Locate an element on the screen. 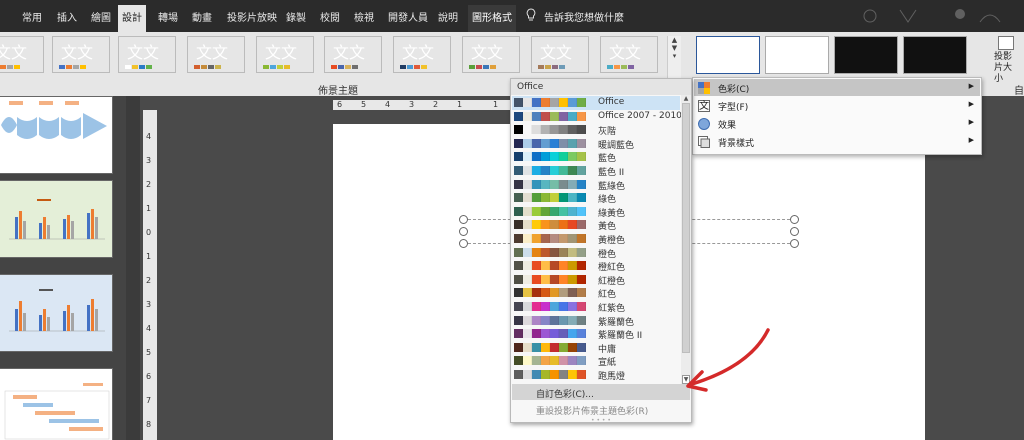 The image size is (1024, 440). pane-splitter is located at coordinates (133, 268).